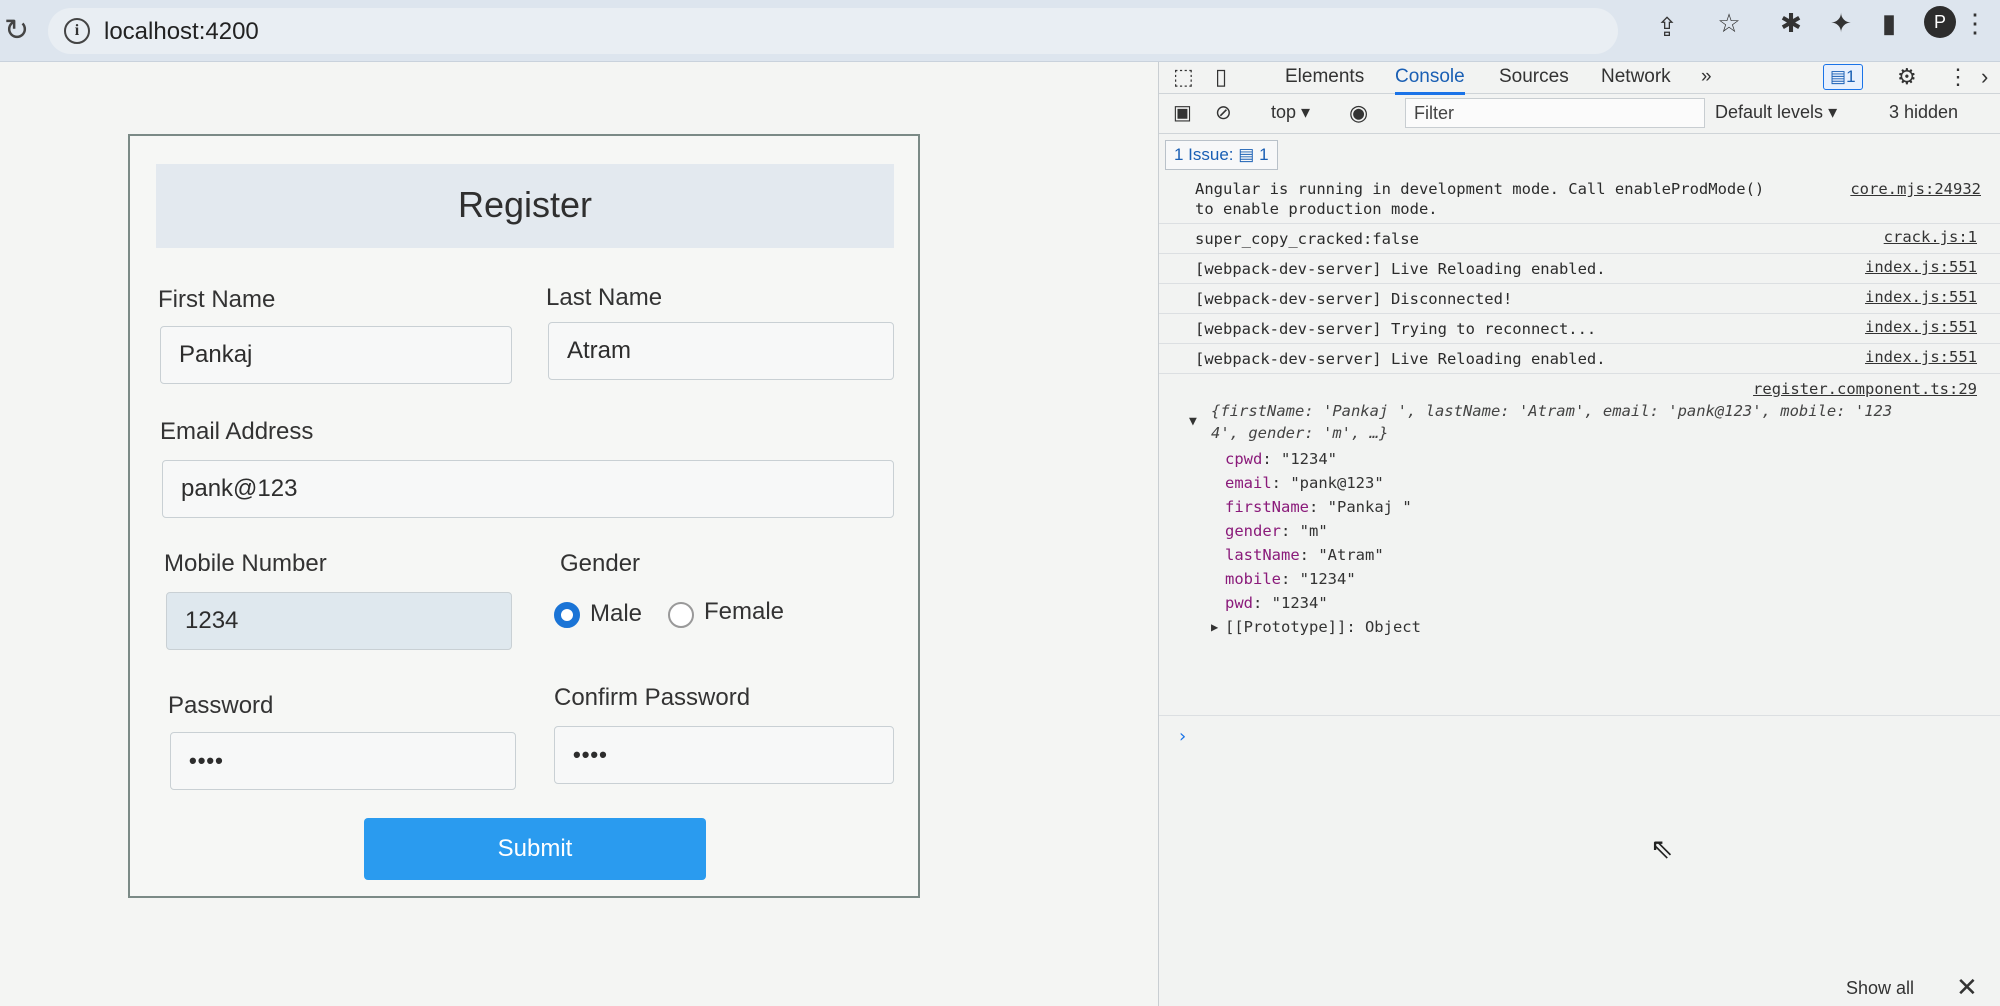  What do you see at coordinates (1246, 154) in the screenshot?
I see `issue-icon: ▤` at bounding box center [1246, 154].